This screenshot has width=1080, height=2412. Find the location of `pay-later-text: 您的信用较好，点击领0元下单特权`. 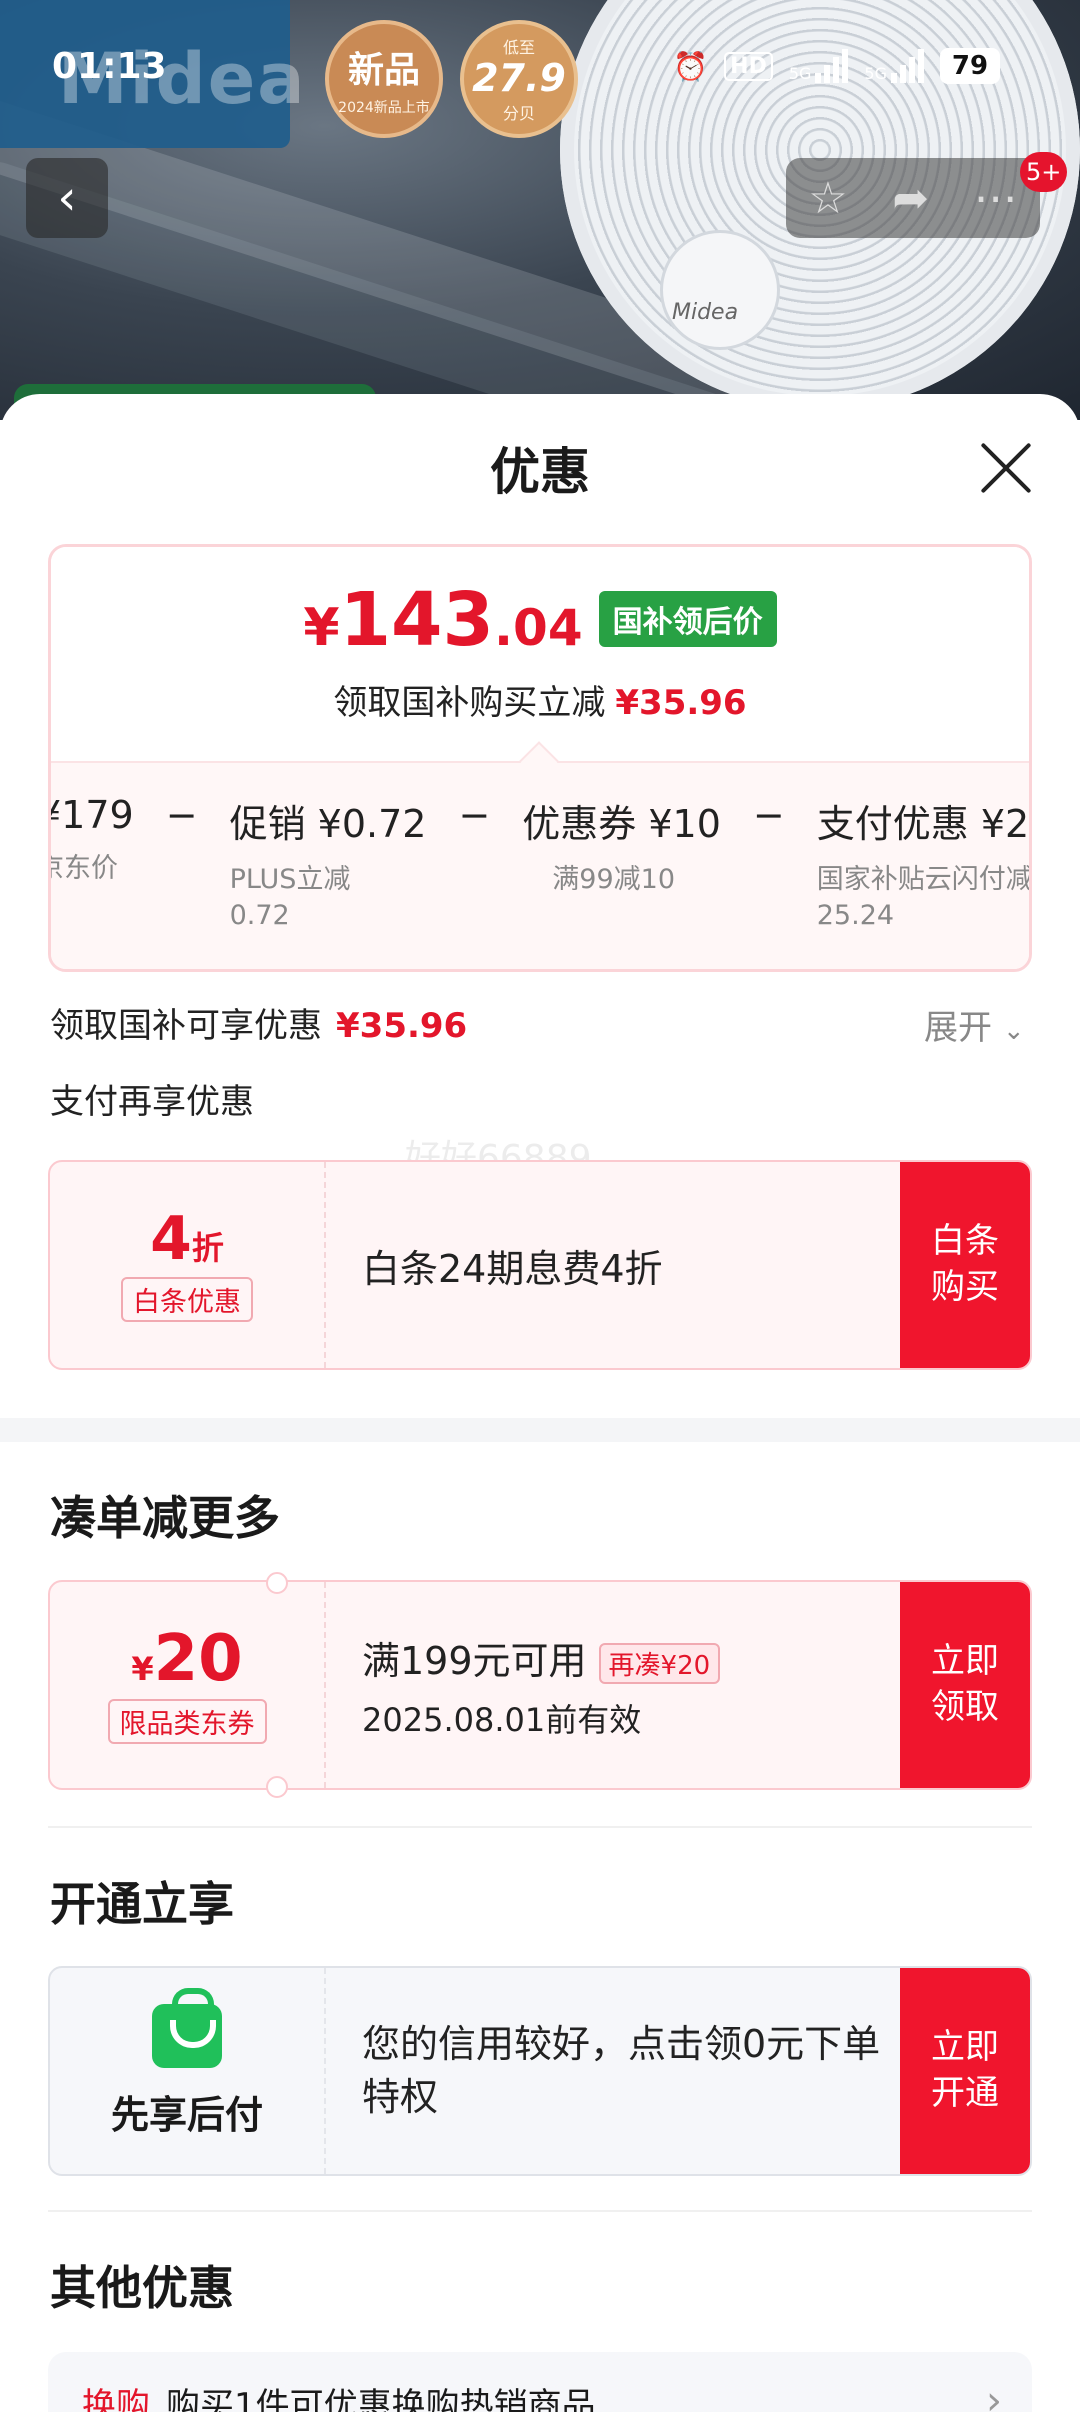

pay-later-text: 您的信用较好，点击领0元下单特权 is located at coordinates (621, 2070).